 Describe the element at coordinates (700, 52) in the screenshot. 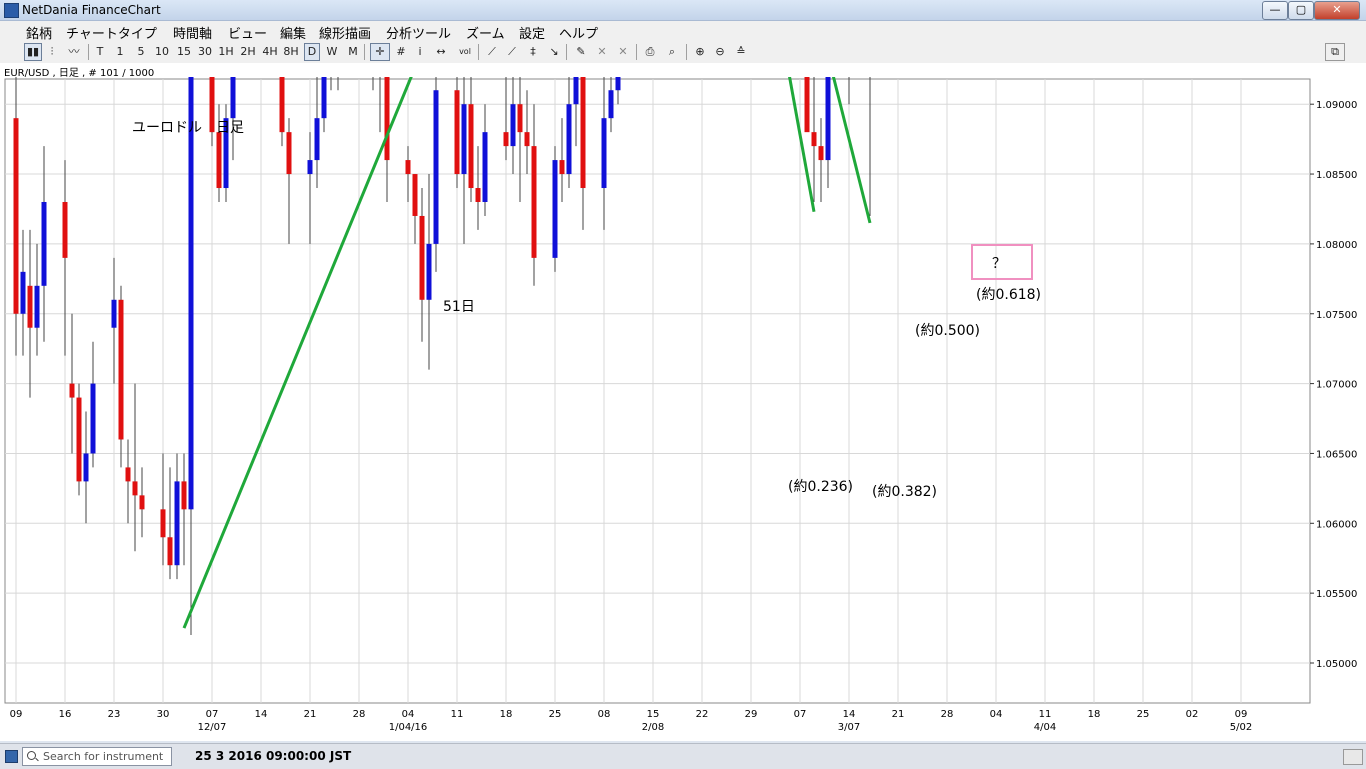

I see `zoom-in-icon: ⊕` at that location.